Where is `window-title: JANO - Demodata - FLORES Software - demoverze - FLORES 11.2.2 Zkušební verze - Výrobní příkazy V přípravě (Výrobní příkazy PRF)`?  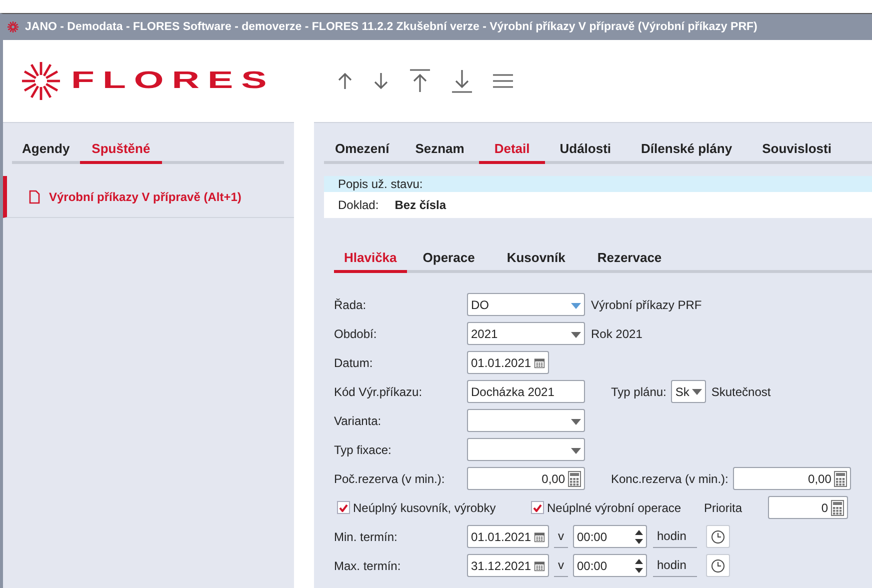
window-title: JANO - Demodata - FLORES Software - demoverze - FLORES 11.2.2 Zkušební verze - Výrobní příkazy V přípravě (Výrobní příkazy PRF) is located at coordinates (391, 27).